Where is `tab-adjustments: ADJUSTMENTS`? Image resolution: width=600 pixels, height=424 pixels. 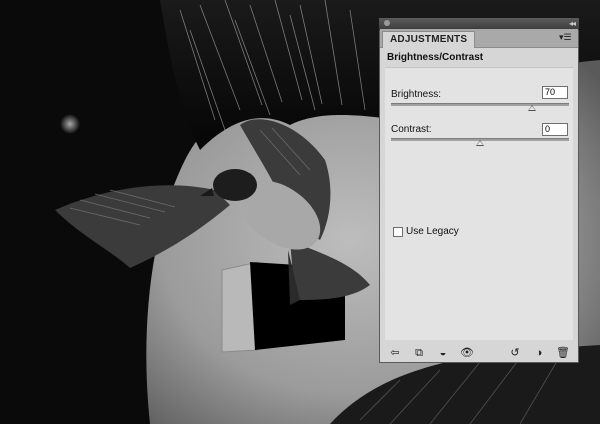
tab-adjustments: ADJUSTMENTS is located at coordinates (429, 39).